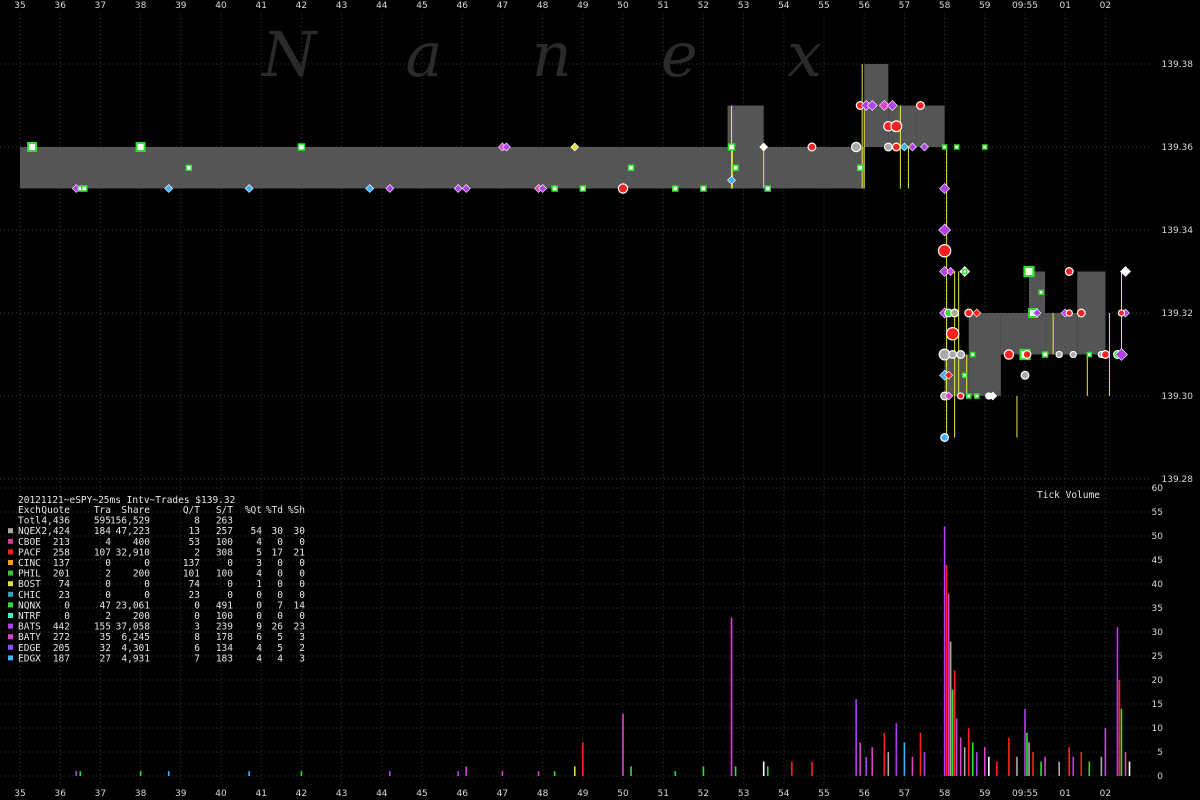 The height and width of the screenshot is (800, 1200). What do you see at coordinates (29, 658) in the screenshot?
I see `table-cell-exch: EDGX` at bounding box center [29, 658].